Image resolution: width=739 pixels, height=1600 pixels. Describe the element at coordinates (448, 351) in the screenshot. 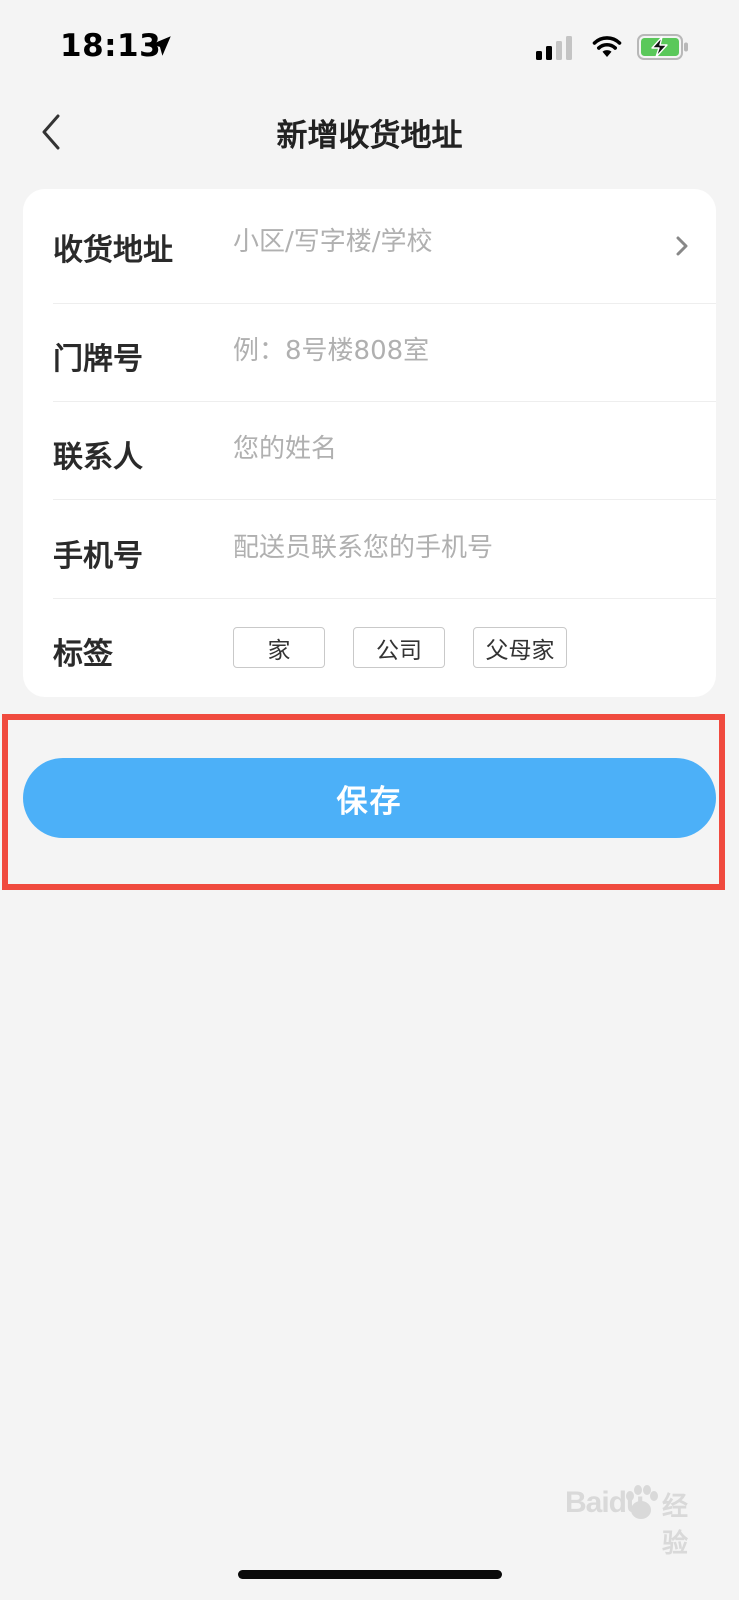

I see `door-number-input` at that location.